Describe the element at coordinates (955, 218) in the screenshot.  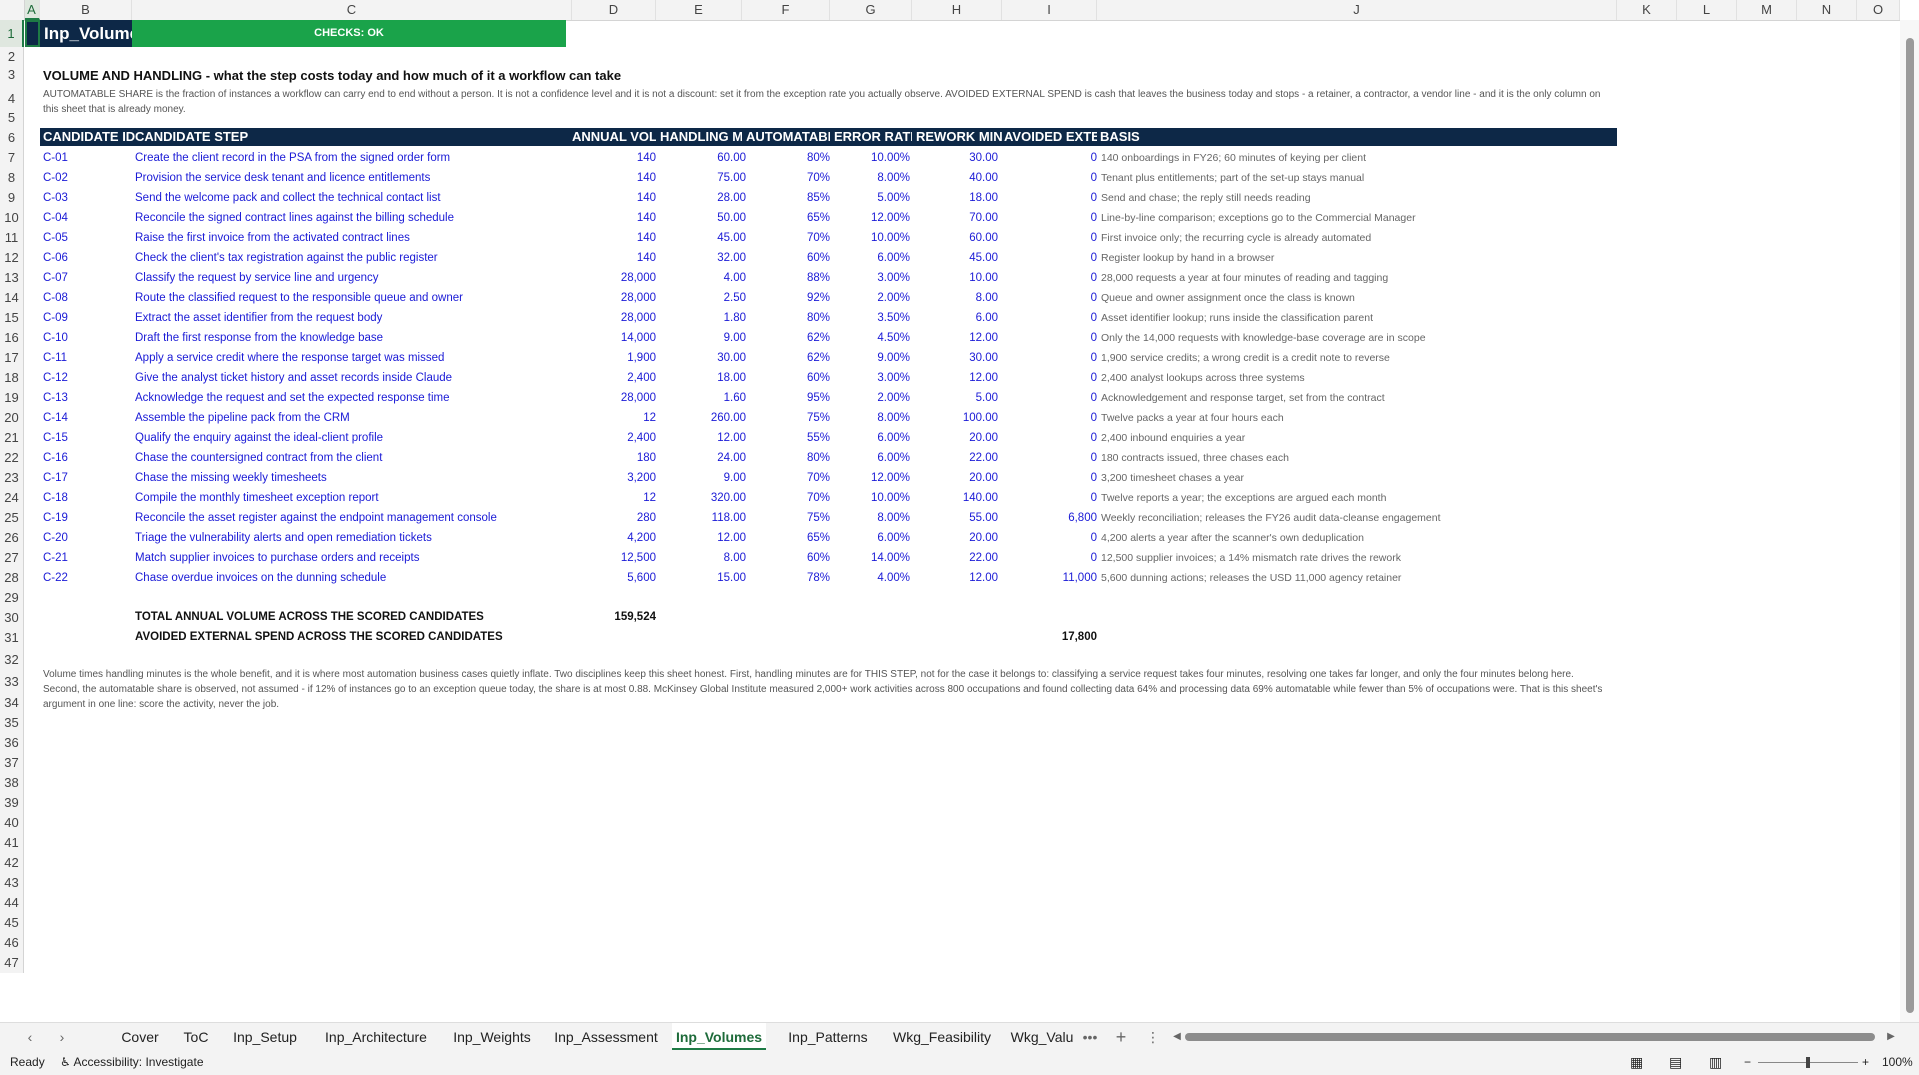
I see `rework-minutes-cell: 70.00` at that location.